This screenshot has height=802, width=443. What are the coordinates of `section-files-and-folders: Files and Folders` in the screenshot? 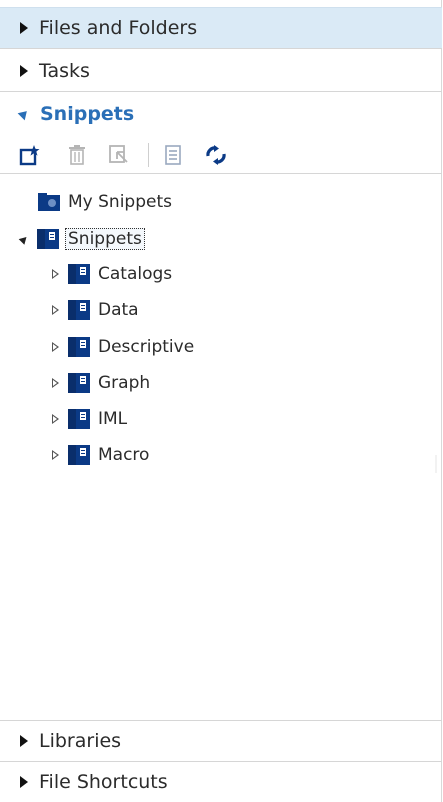 It's located at (221, 28).